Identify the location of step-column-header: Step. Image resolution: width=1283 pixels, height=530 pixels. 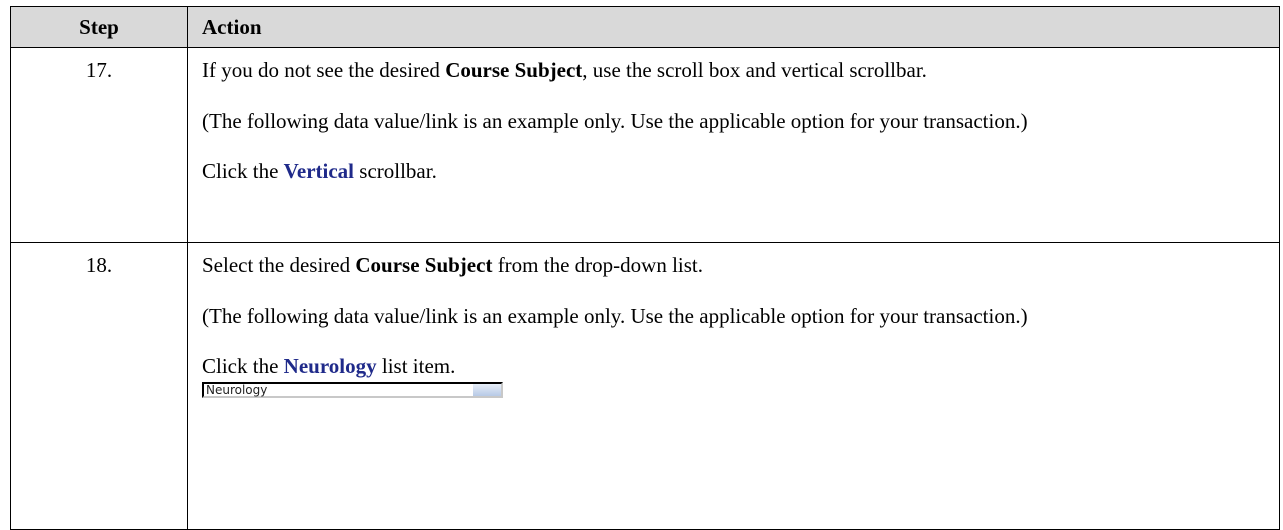
(99, 27).